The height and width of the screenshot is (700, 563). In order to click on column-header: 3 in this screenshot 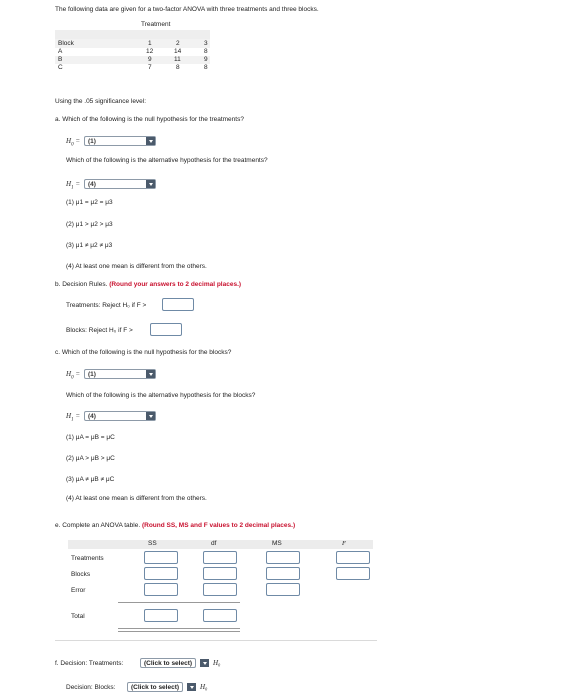, I will do `click(206, 43)`.